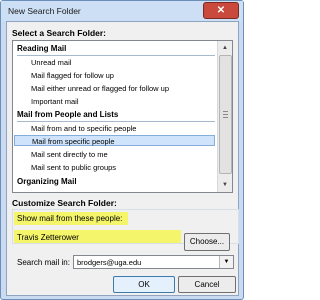  Describe the element at coordinates (225, 185) in the screenshot. I see `scroll-down-arrow-icon: ▼` at that location.